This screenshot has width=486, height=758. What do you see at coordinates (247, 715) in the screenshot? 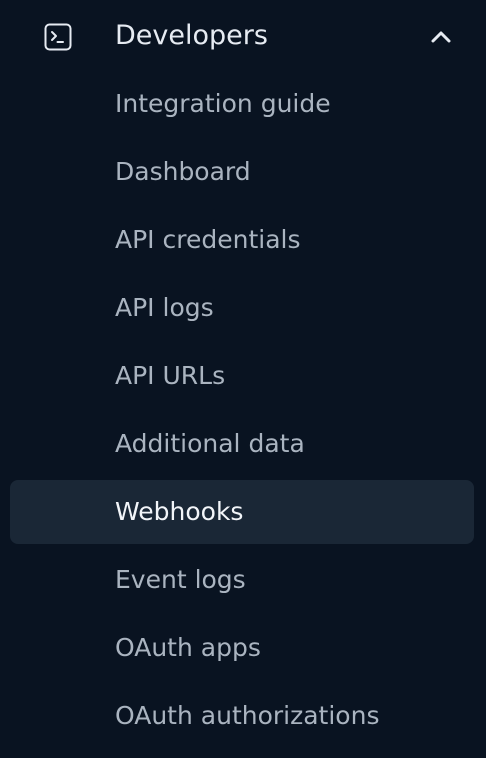
I see `menu-item-label: OAuth authorizations` at bounding box center [247, 715].